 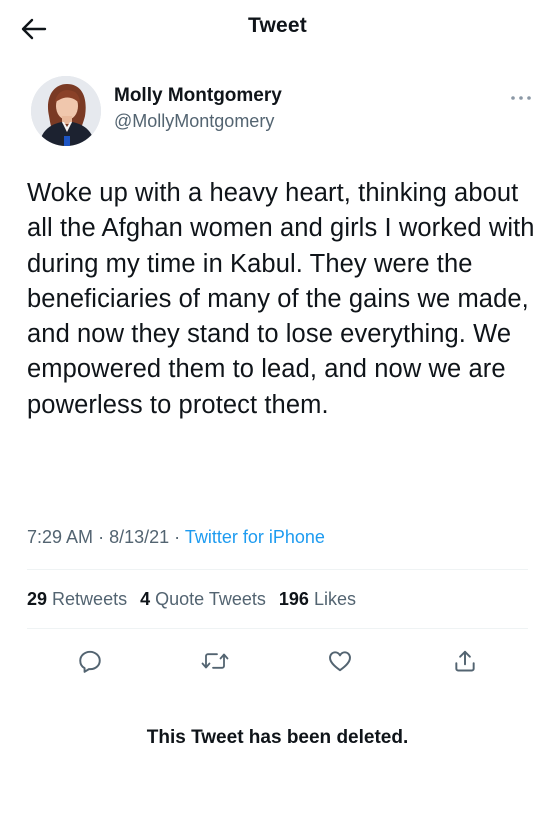 What do you see at coordinates (90, 599) in the screenshot?
I see `retweets-label: Retweets` at bounding box center [90, 599].